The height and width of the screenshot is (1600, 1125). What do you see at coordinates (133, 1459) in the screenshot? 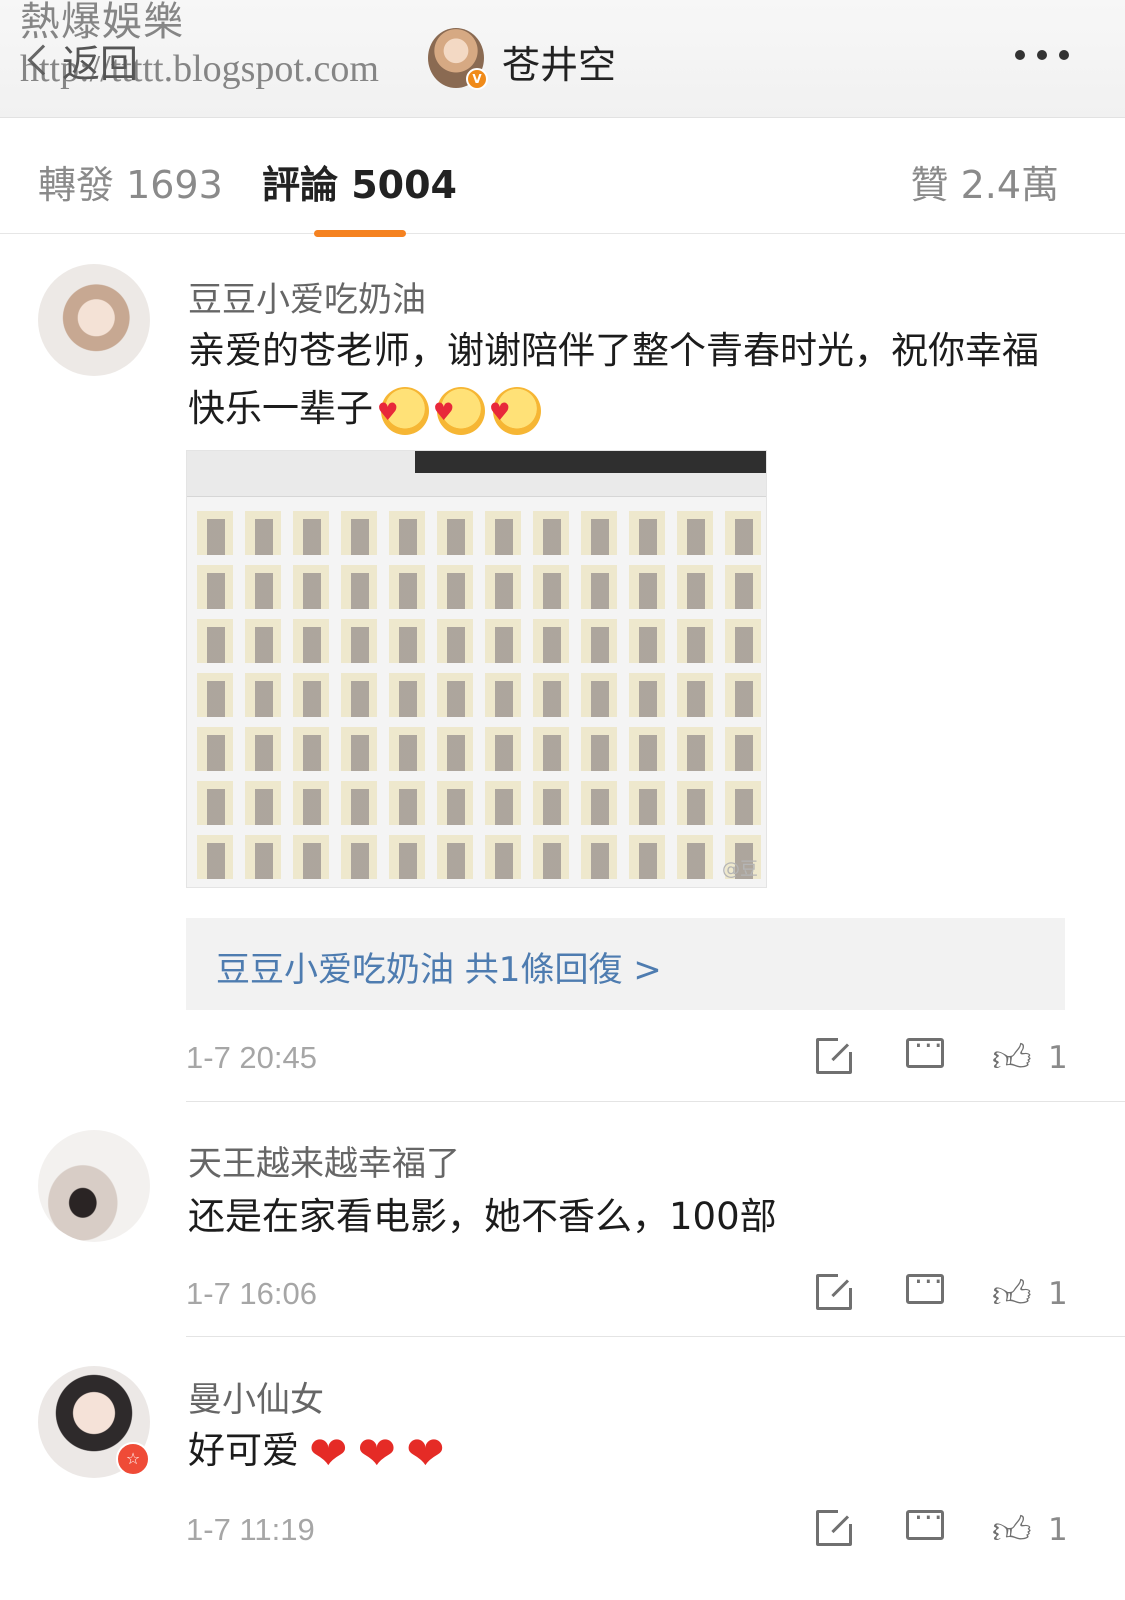
I see `verified-badge-icon: ☆` at bounding box center [133, 1459].